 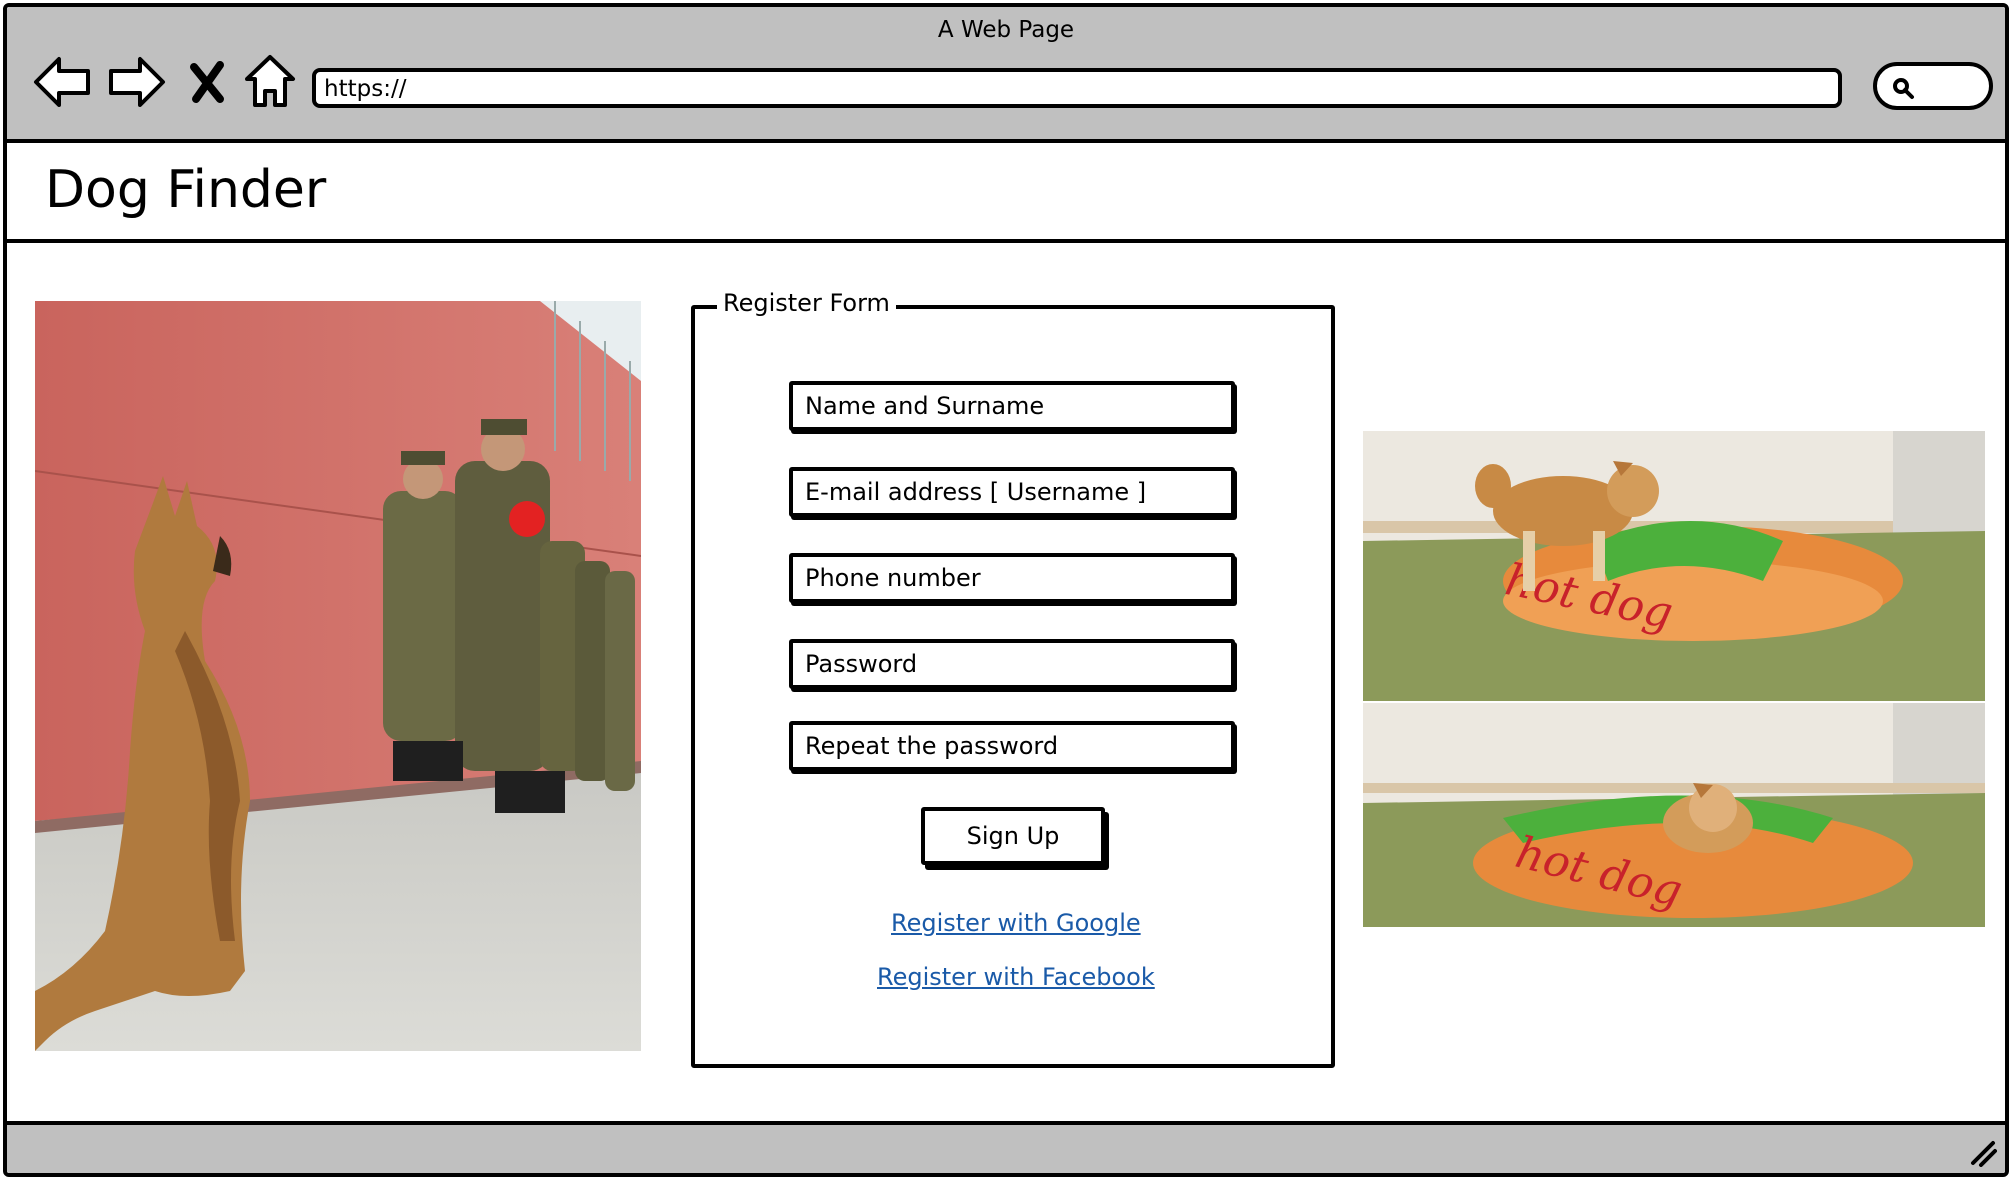 What do you see at coordinates (270, 82) in the screenshot?
I see `home-icon` at bounding box center [270, 82].